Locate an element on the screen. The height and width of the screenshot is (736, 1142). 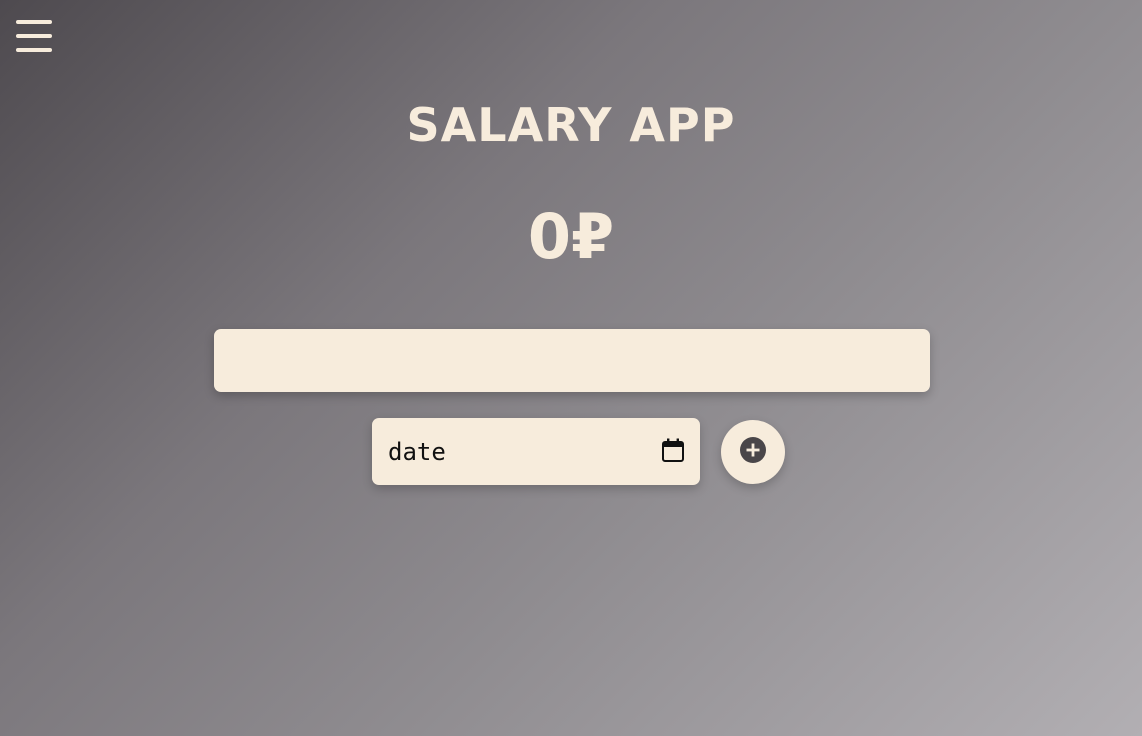
balance-display: 0₽ is located at coordinates (571, 236).